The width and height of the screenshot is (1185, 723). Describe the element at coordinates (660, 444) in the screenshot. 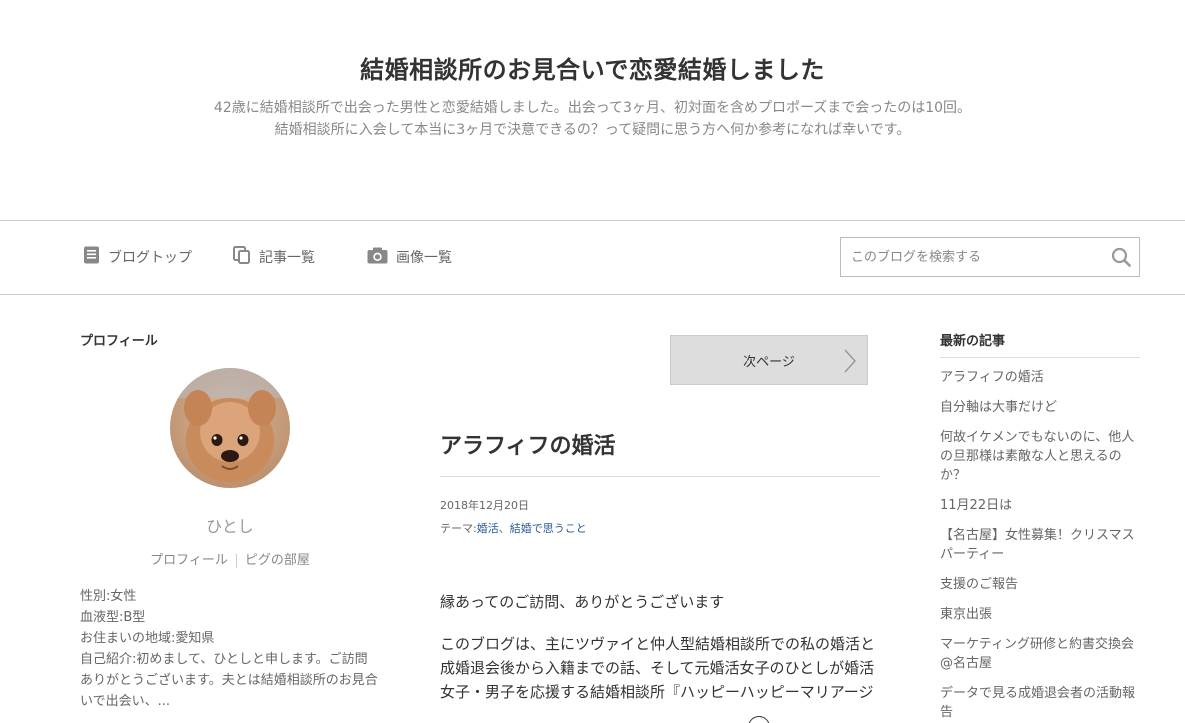

I see `post-title: アラフィフの婚活` at that location.